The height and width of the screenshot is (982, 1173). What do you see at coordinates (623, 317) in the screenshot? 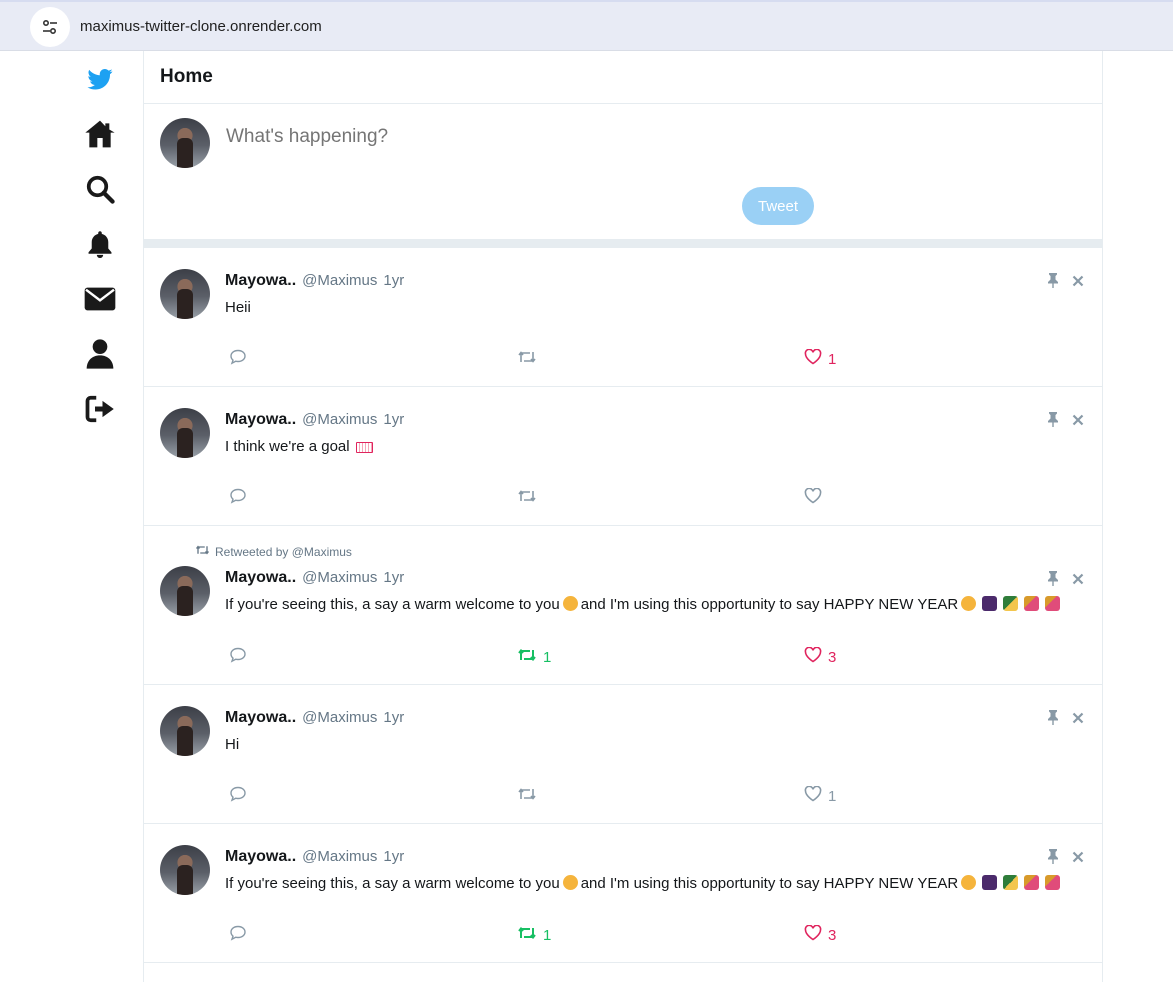
I see `tweet-item: Mayowa.. @Maximus 1yr Heii 1` at bounding box center [623, 317].